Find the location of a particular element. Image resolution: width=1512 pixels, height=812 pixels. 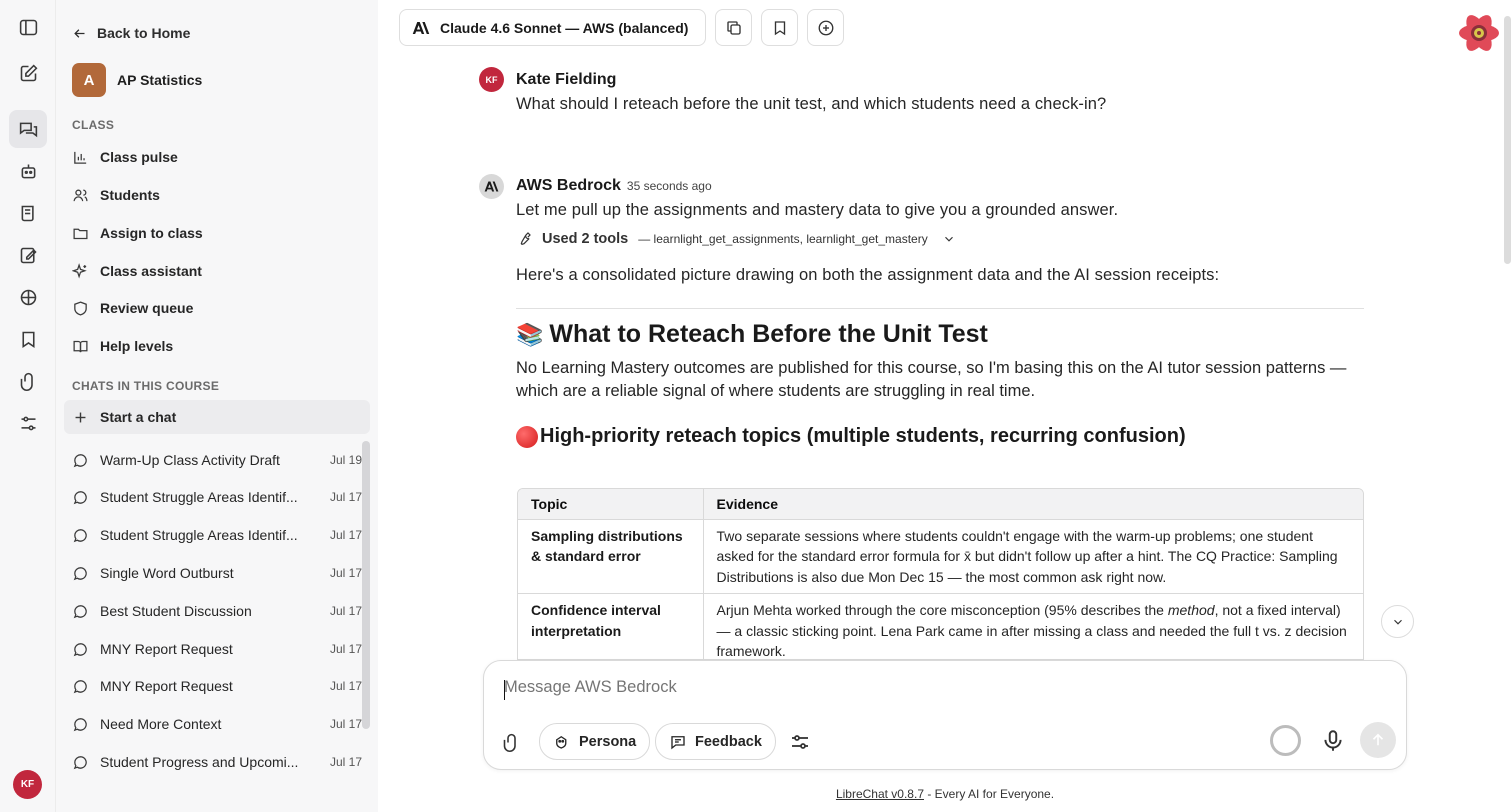

scroll-to-bottom-button is located at coordinates (1397, 621).